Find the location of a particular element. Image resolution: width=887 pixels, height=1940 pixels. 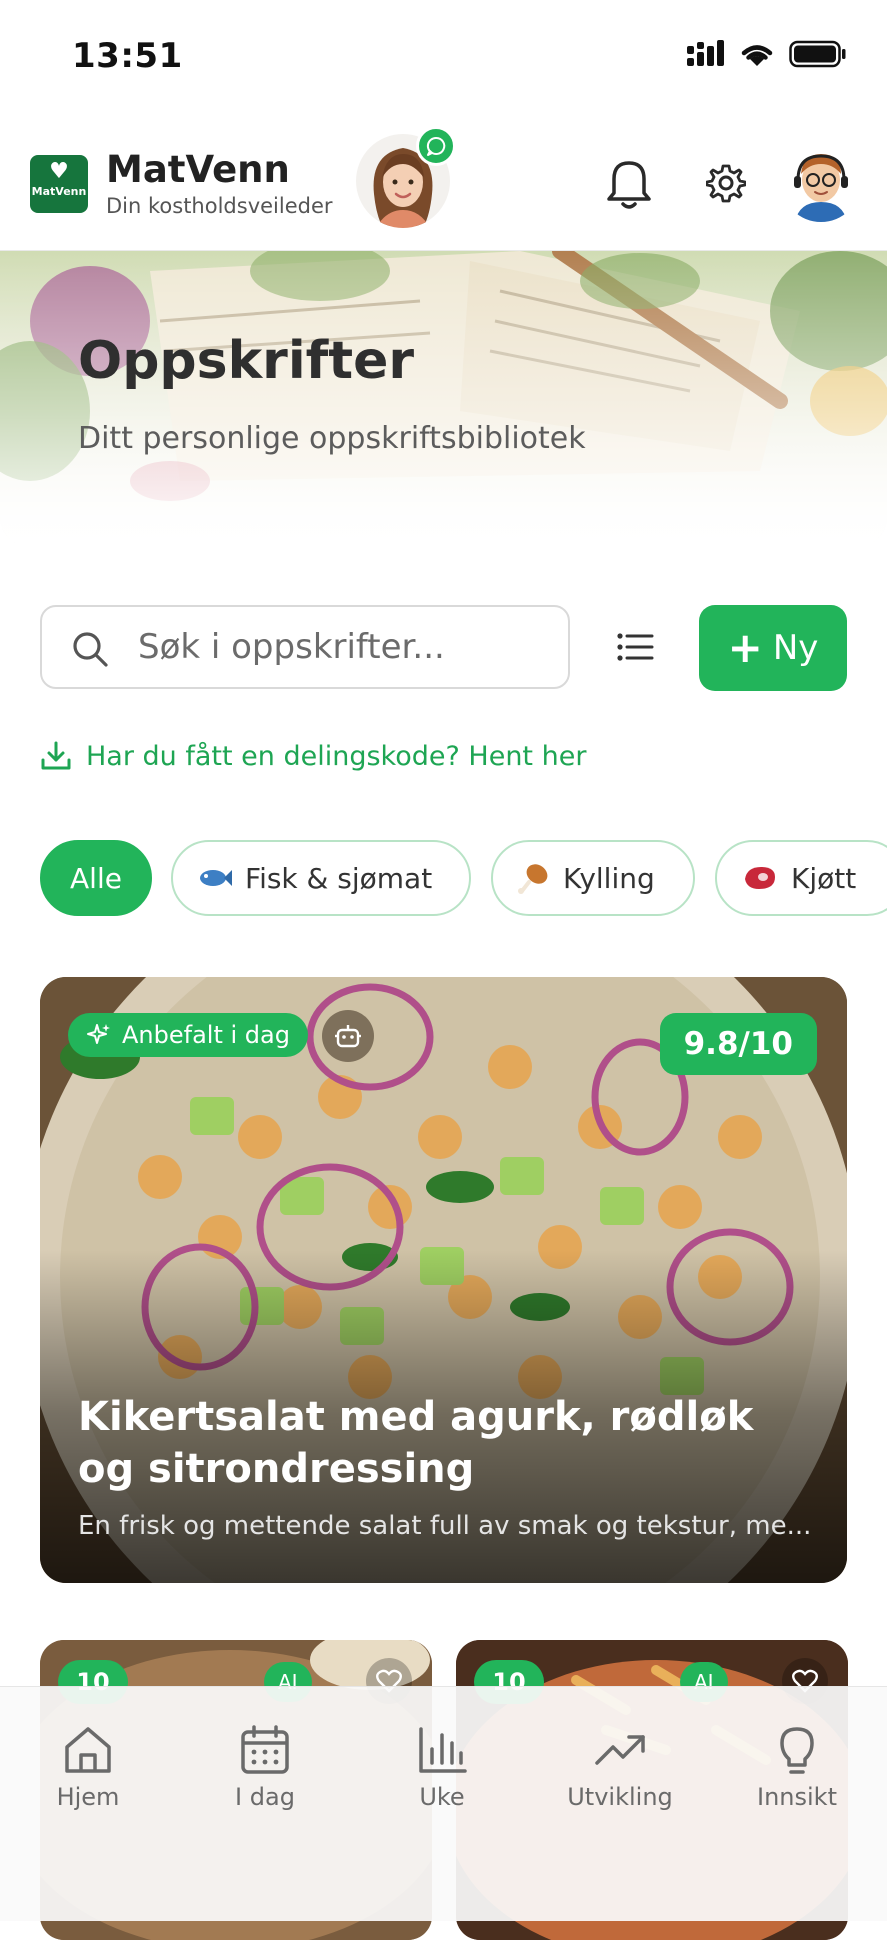

fork-heart-icon: ♥ is located at coordinates (59, 171).